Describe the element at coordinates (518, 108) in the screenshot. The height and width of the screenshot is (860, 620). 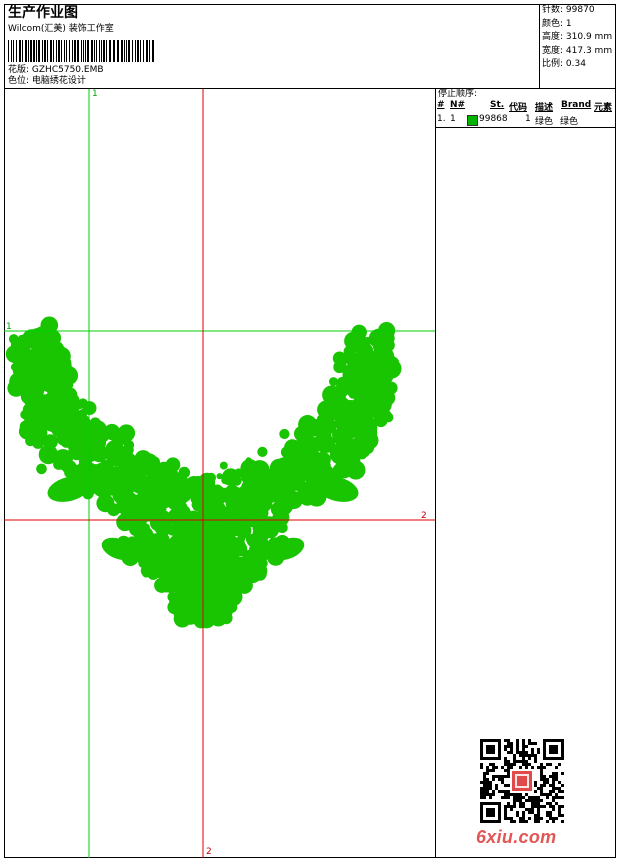
I see `col-header: 代码` at that location.